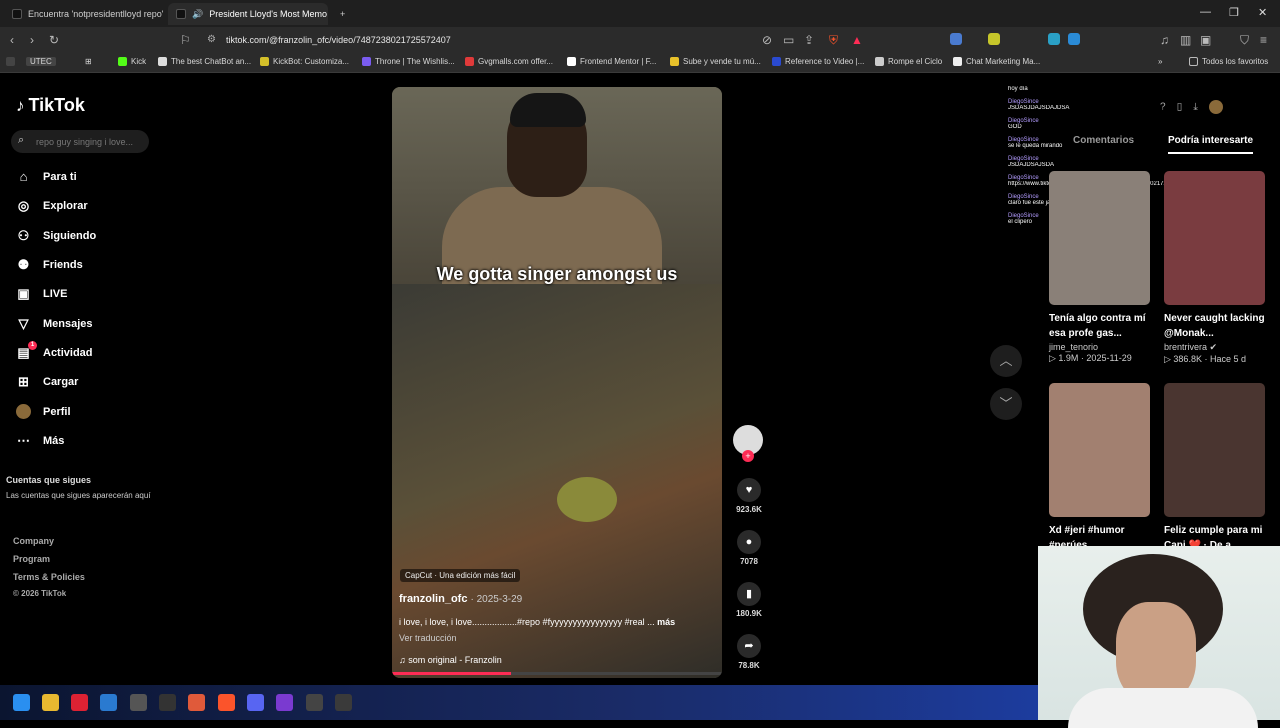 The width and height of the screenshot is (1280, 728). What do you see at coordinates (1195, 107) in the screenshot?
I see `download-icon: ⤓` at bounding box center [1195, 107].